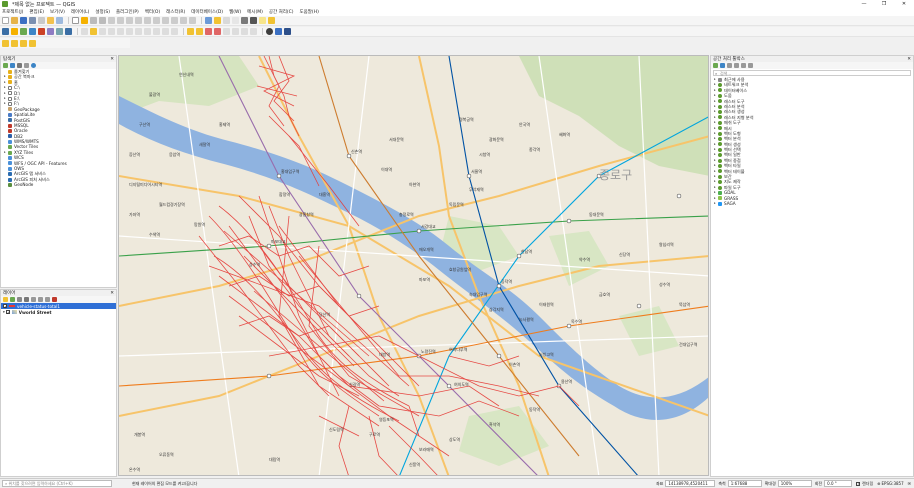 This screenshot has width=914, height=488. What do you see at coordinates (690, 483) in the screenshot?
I see `coordinate-field: 14138978,4520411` at bounding box center [690, 483].